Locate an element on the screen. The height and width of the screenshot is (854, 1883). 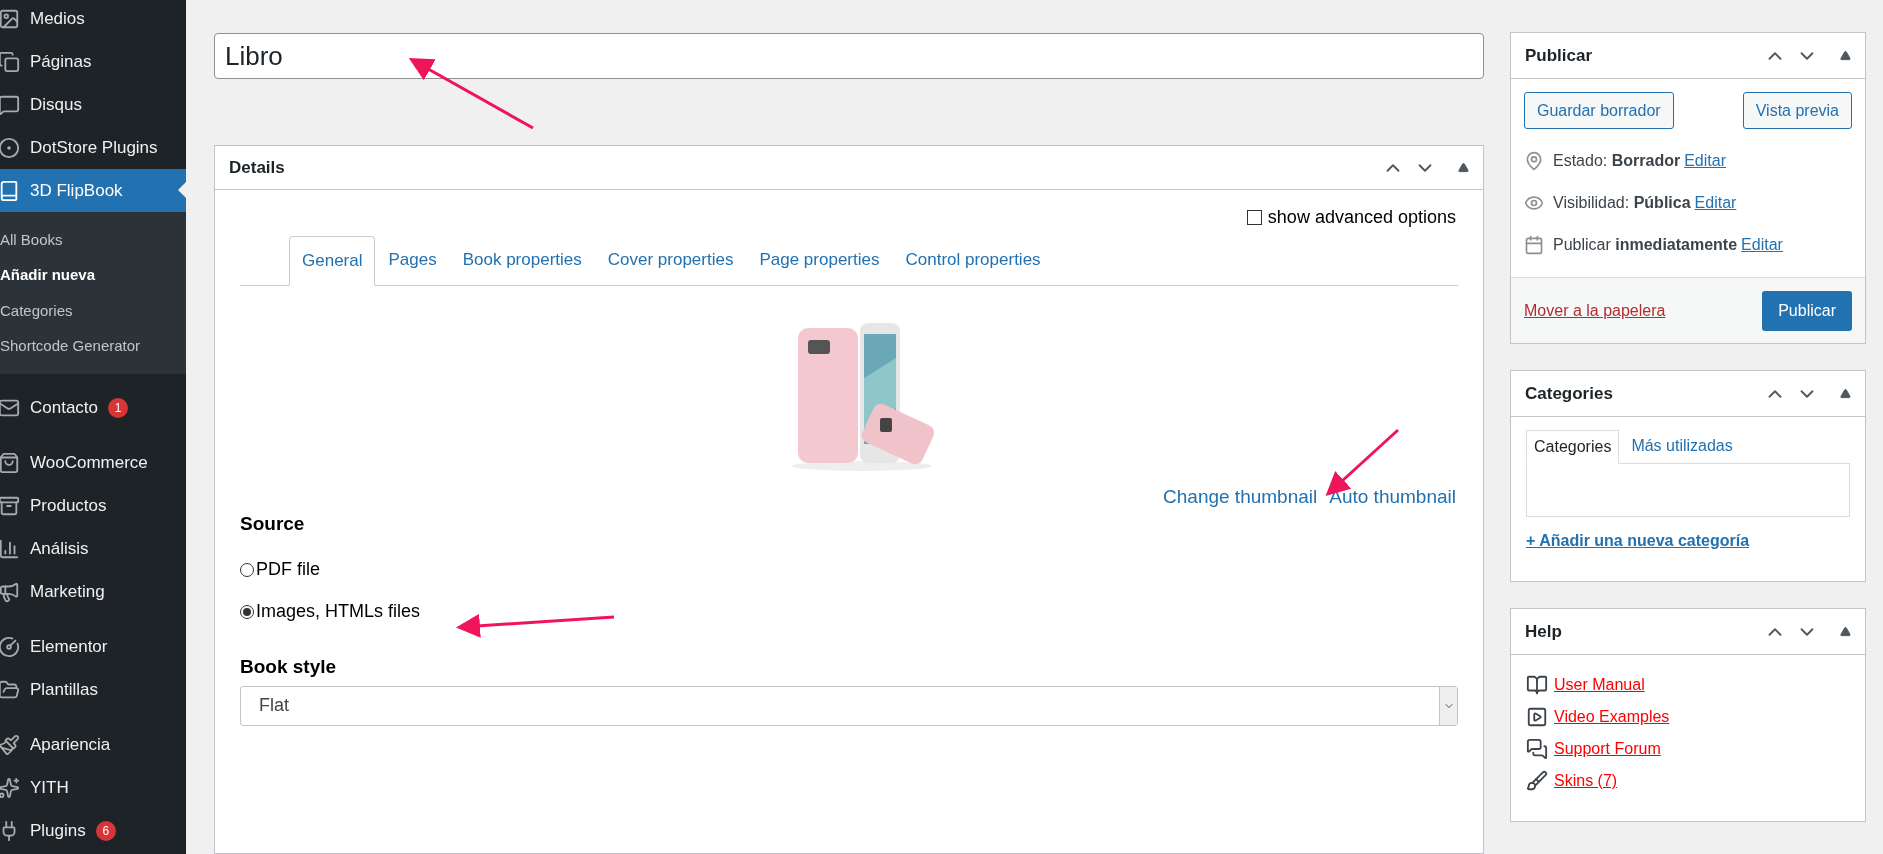
help-link: Video Examples is located at coordinates (1612, 717).